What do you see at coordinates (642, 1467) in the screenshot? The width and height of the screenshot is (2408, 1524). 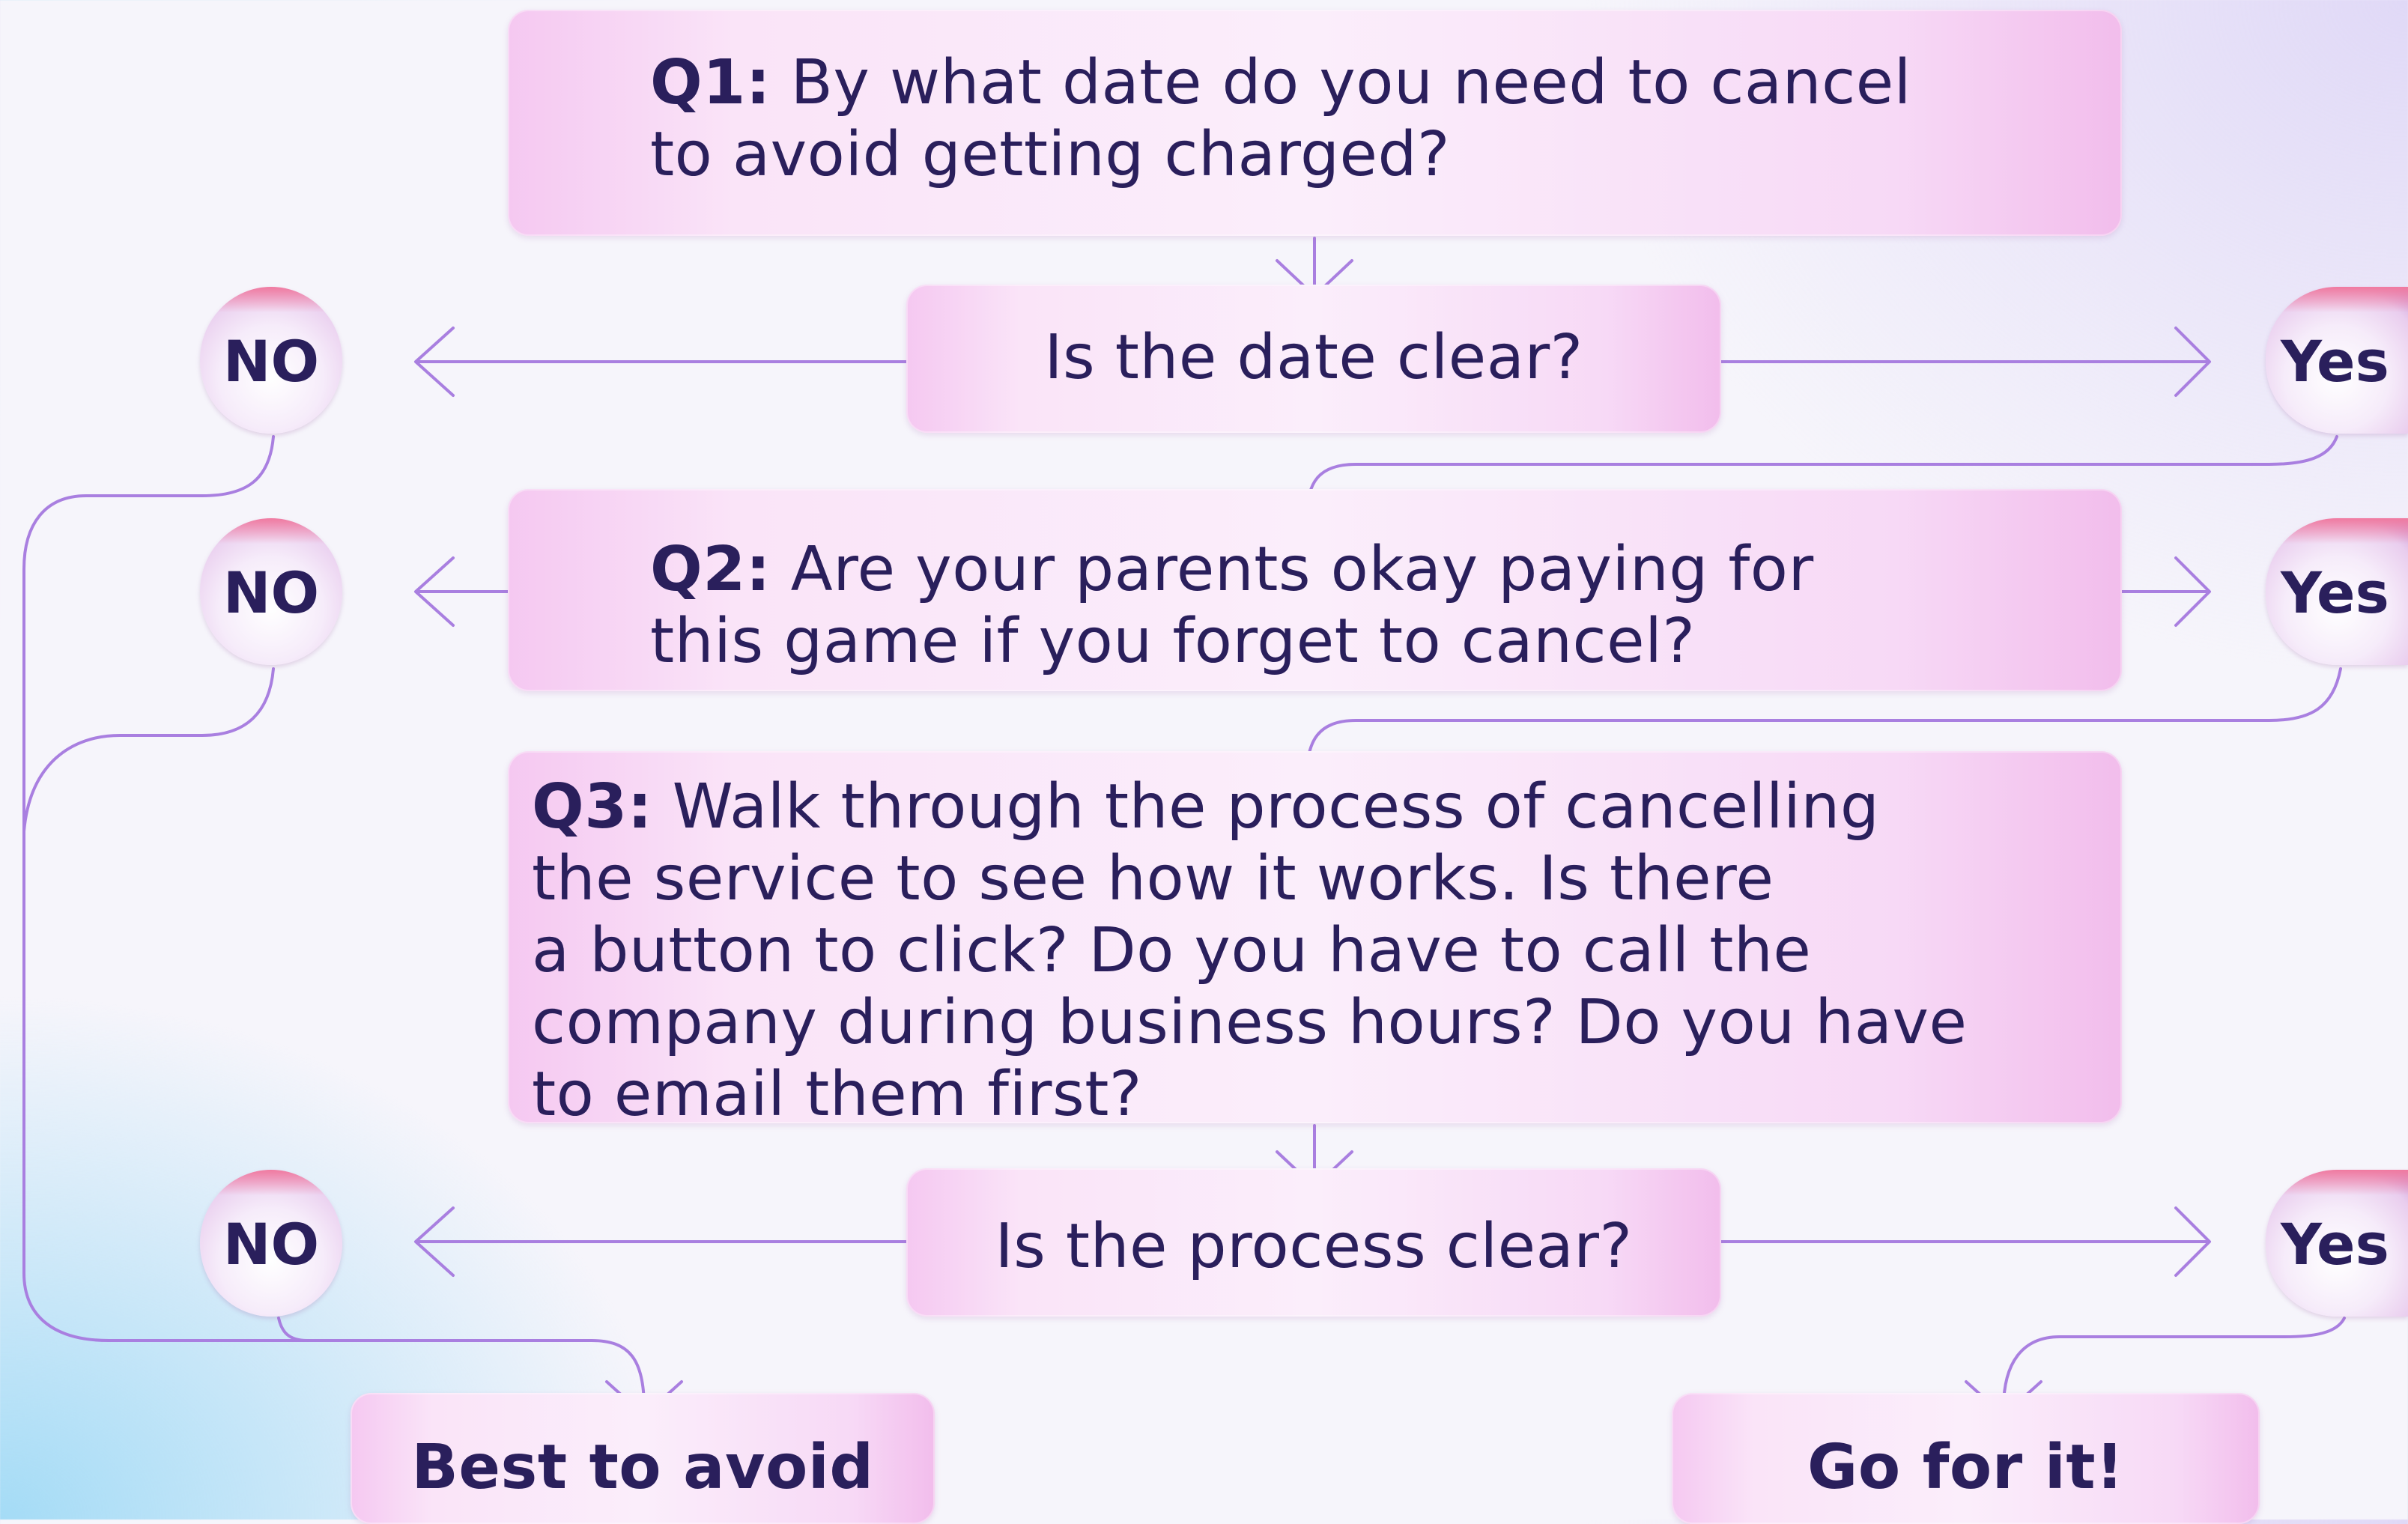 I see `best-to-avoid-text: Best to avoid` at bounding box center [642, 1467].